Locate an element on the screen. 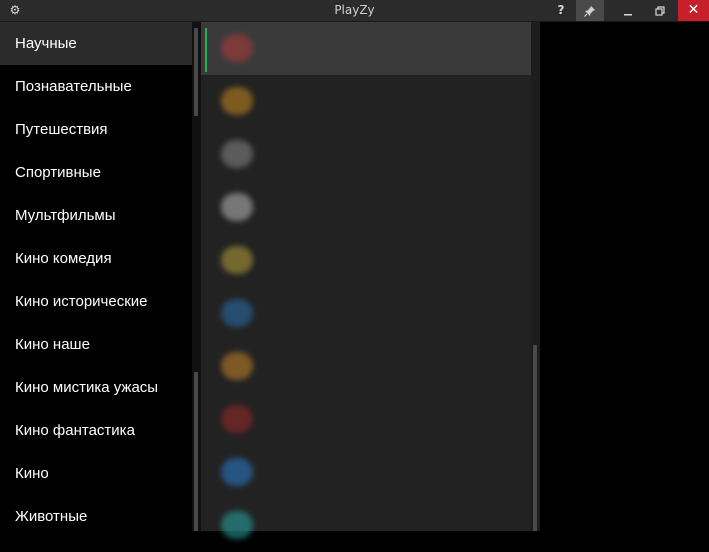 This screenshot has width=709, height=552. sidebar-item-poznavatelnye: Познавательные is located at coordinates (96, 86).